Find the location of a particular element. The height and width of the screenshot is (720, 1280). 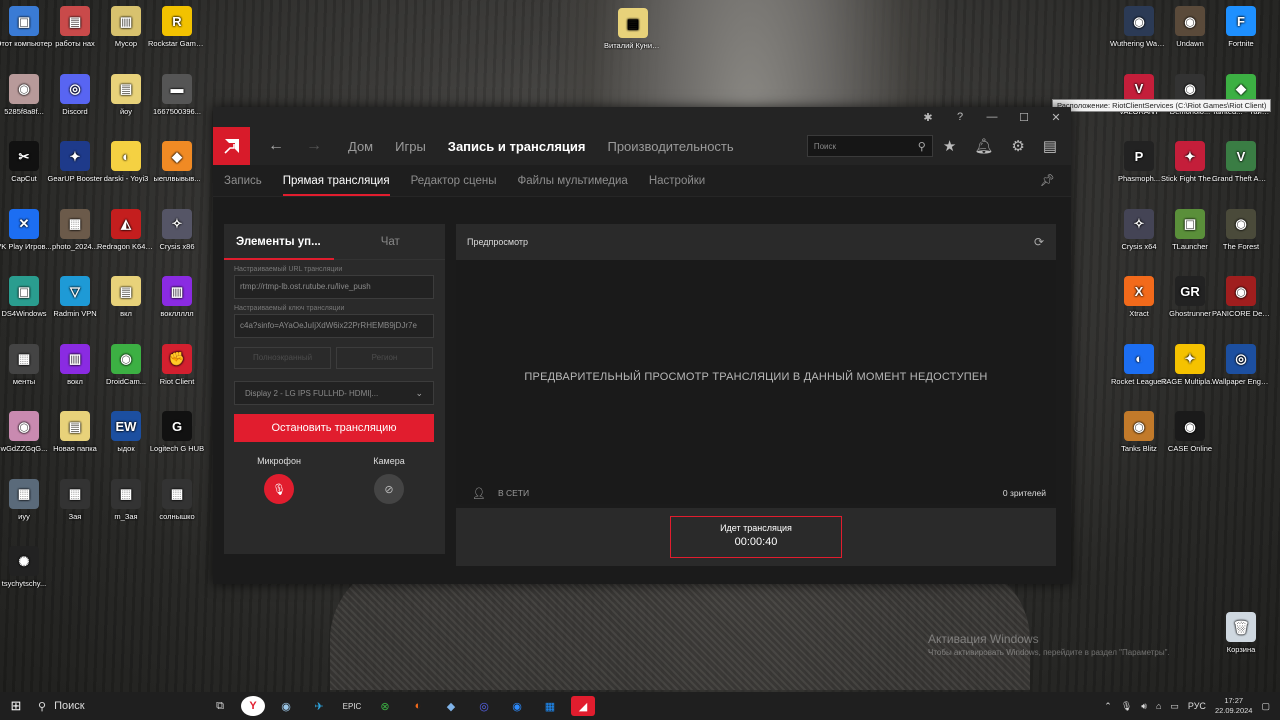

desktop-icon: ◉ Tanks Blitz is located at coordinates (1139, 432).